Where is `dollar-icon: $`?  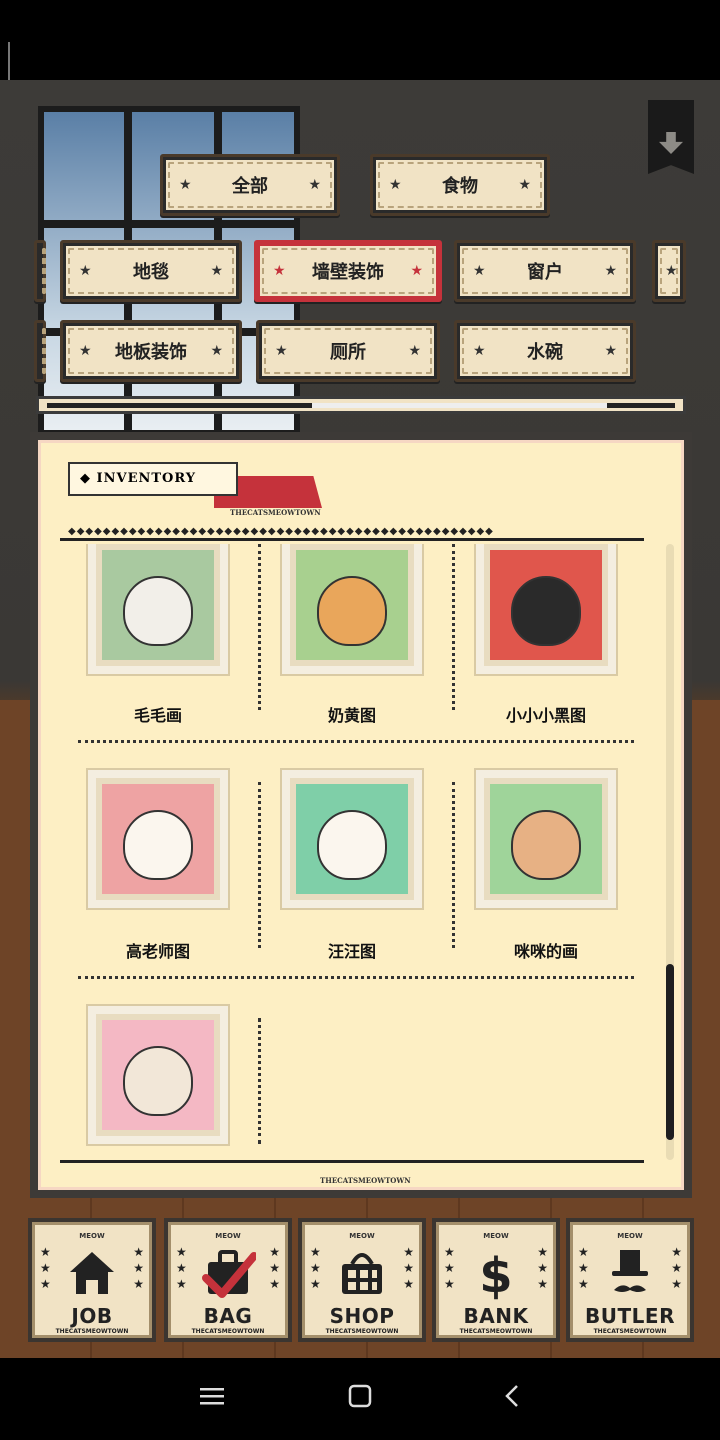 dollar-icon: $ is located at coordinates (495, 1274).